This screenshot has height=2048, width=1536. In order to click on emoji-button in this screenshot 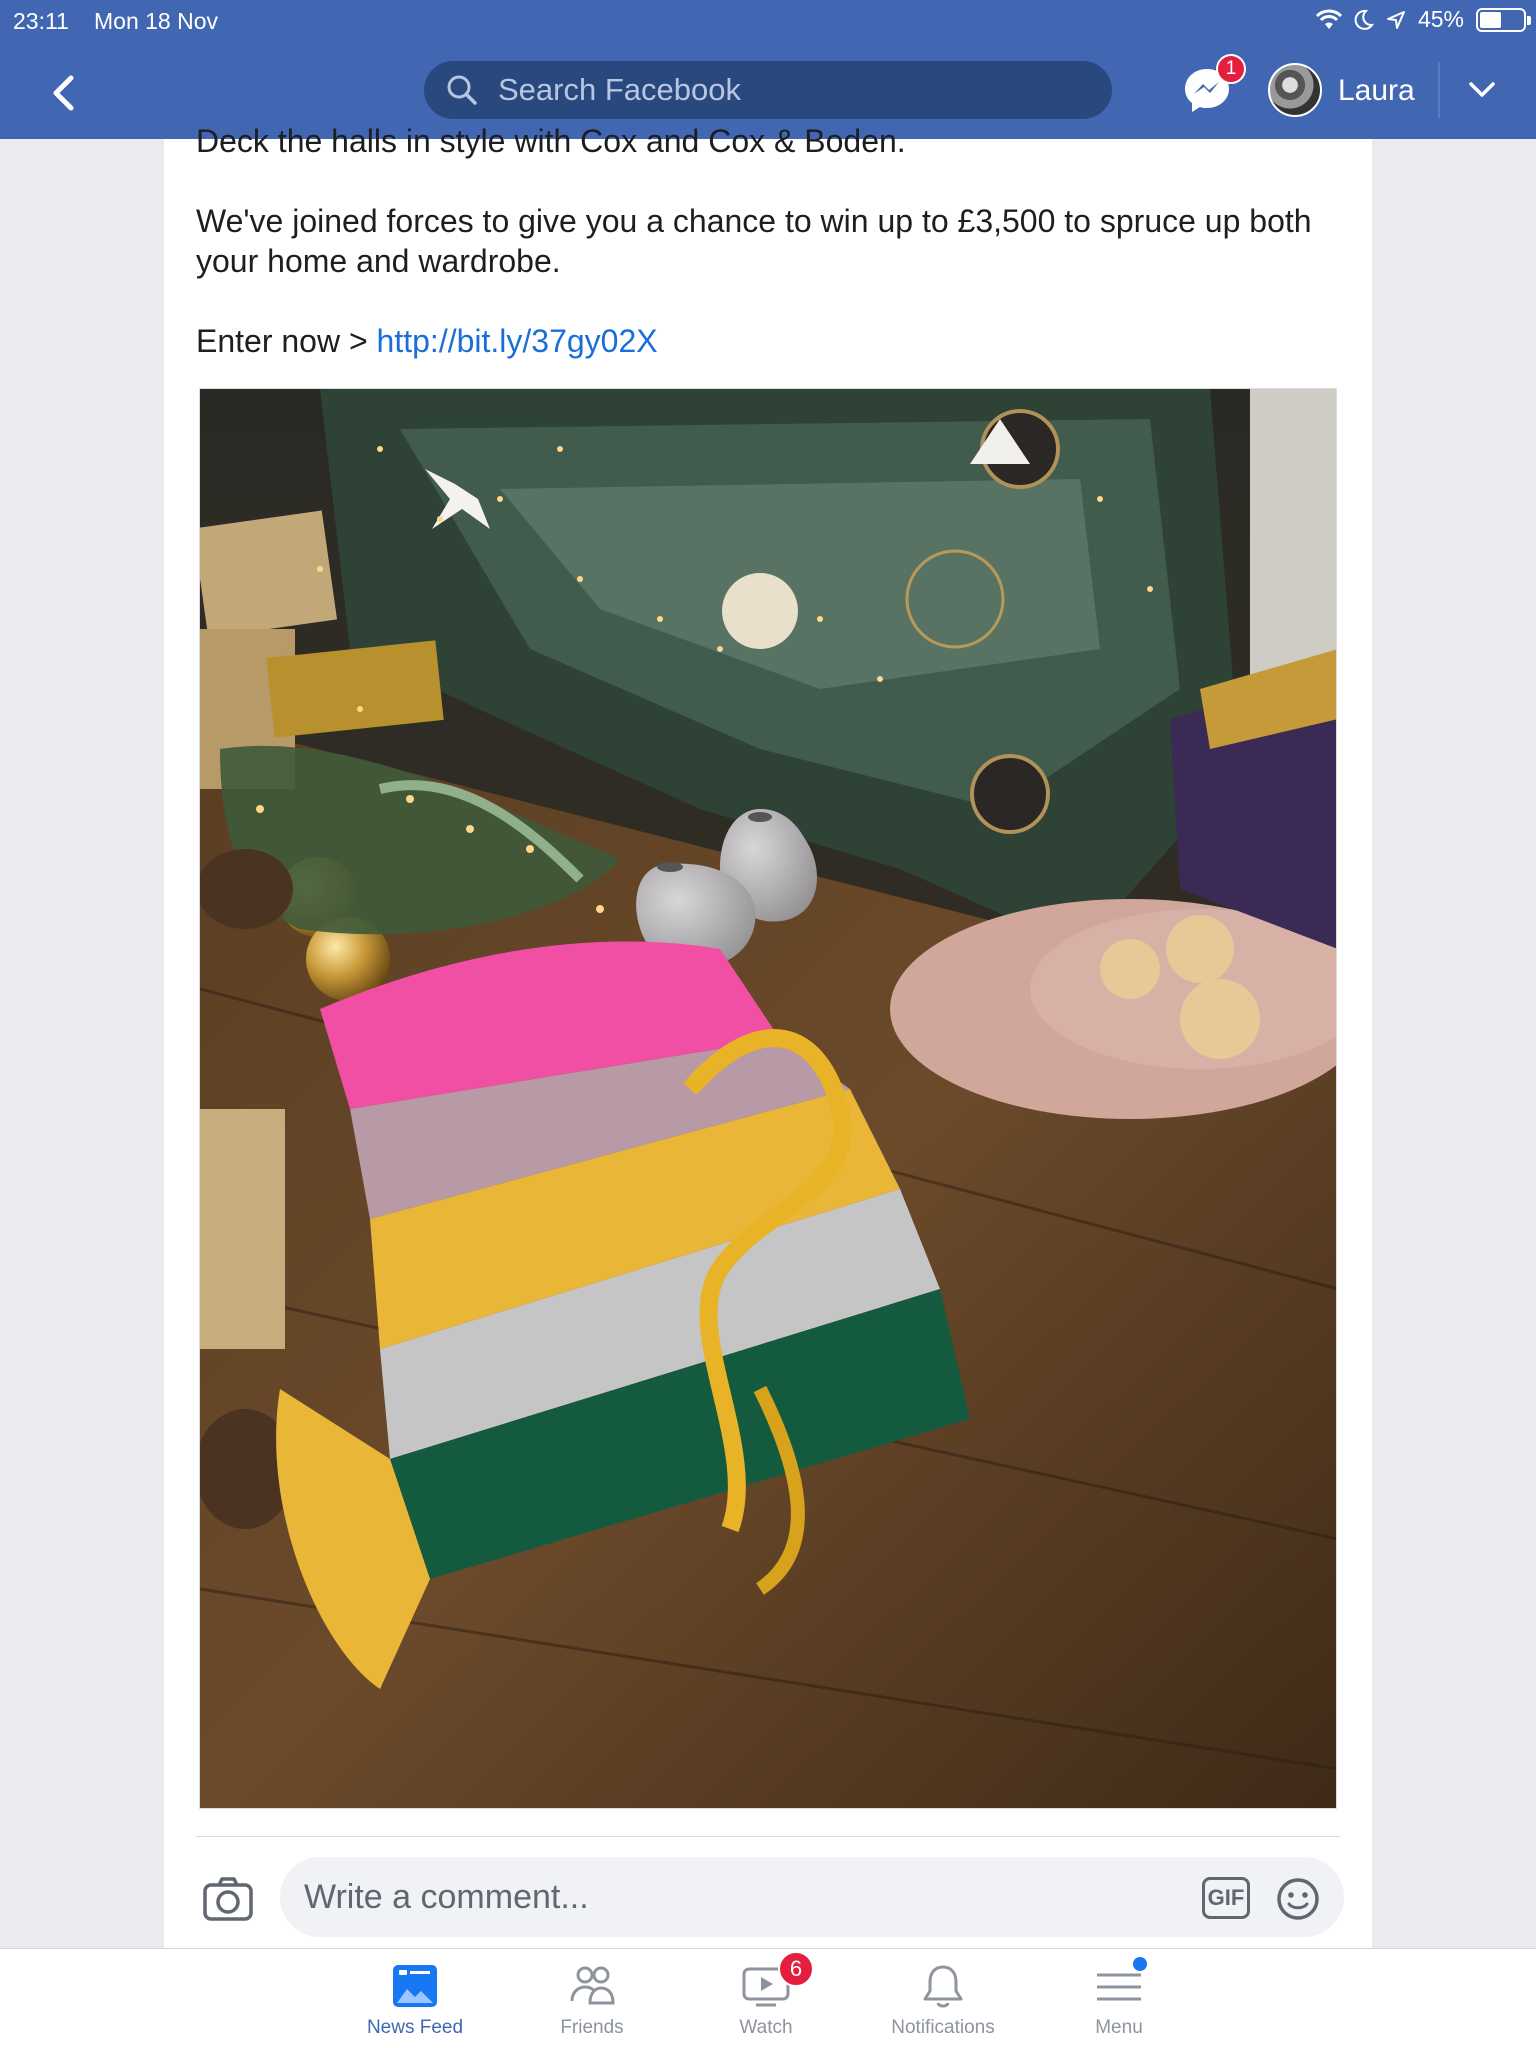, I will do `click(1298, 1899)`.